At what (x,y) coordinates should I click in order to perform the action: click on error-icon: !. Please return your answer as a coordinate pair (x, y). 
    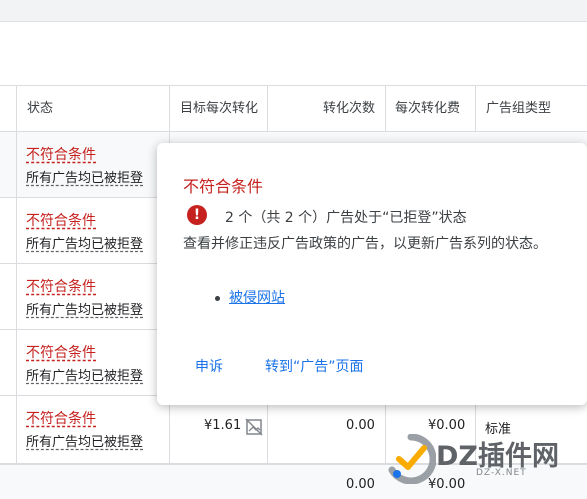
    Looking at the image, I should click on (197, 215).